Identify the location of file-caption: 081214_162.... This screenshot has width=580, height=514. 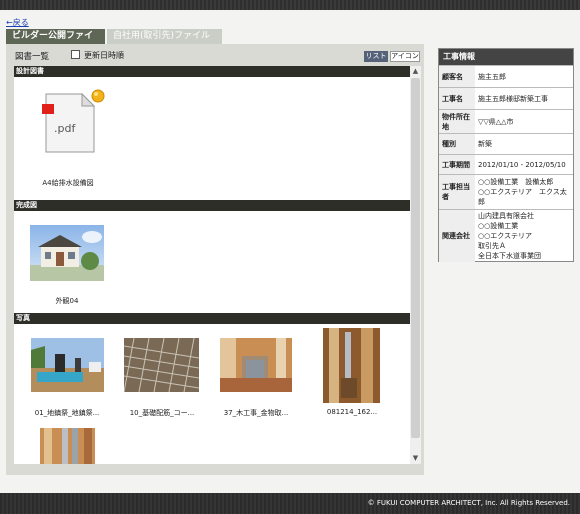
(352, 412).